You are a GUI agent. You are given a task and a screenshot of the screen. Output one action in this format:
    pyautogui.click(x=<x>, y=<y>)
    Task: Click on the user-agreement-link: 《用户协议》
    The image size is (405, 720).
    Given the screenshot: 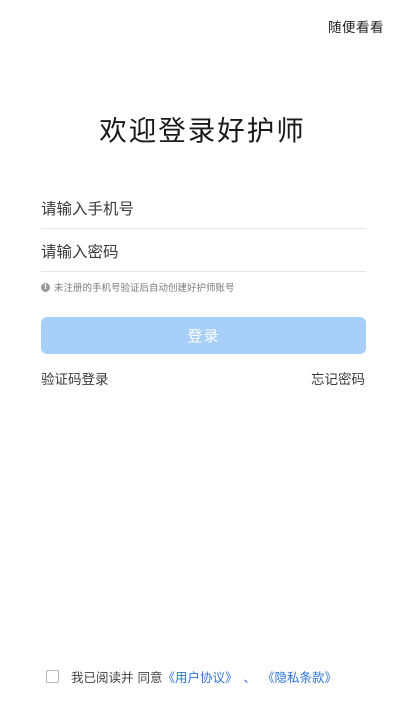 What is the action you would take?
    pyautogui.click(x=199, y=676)
    